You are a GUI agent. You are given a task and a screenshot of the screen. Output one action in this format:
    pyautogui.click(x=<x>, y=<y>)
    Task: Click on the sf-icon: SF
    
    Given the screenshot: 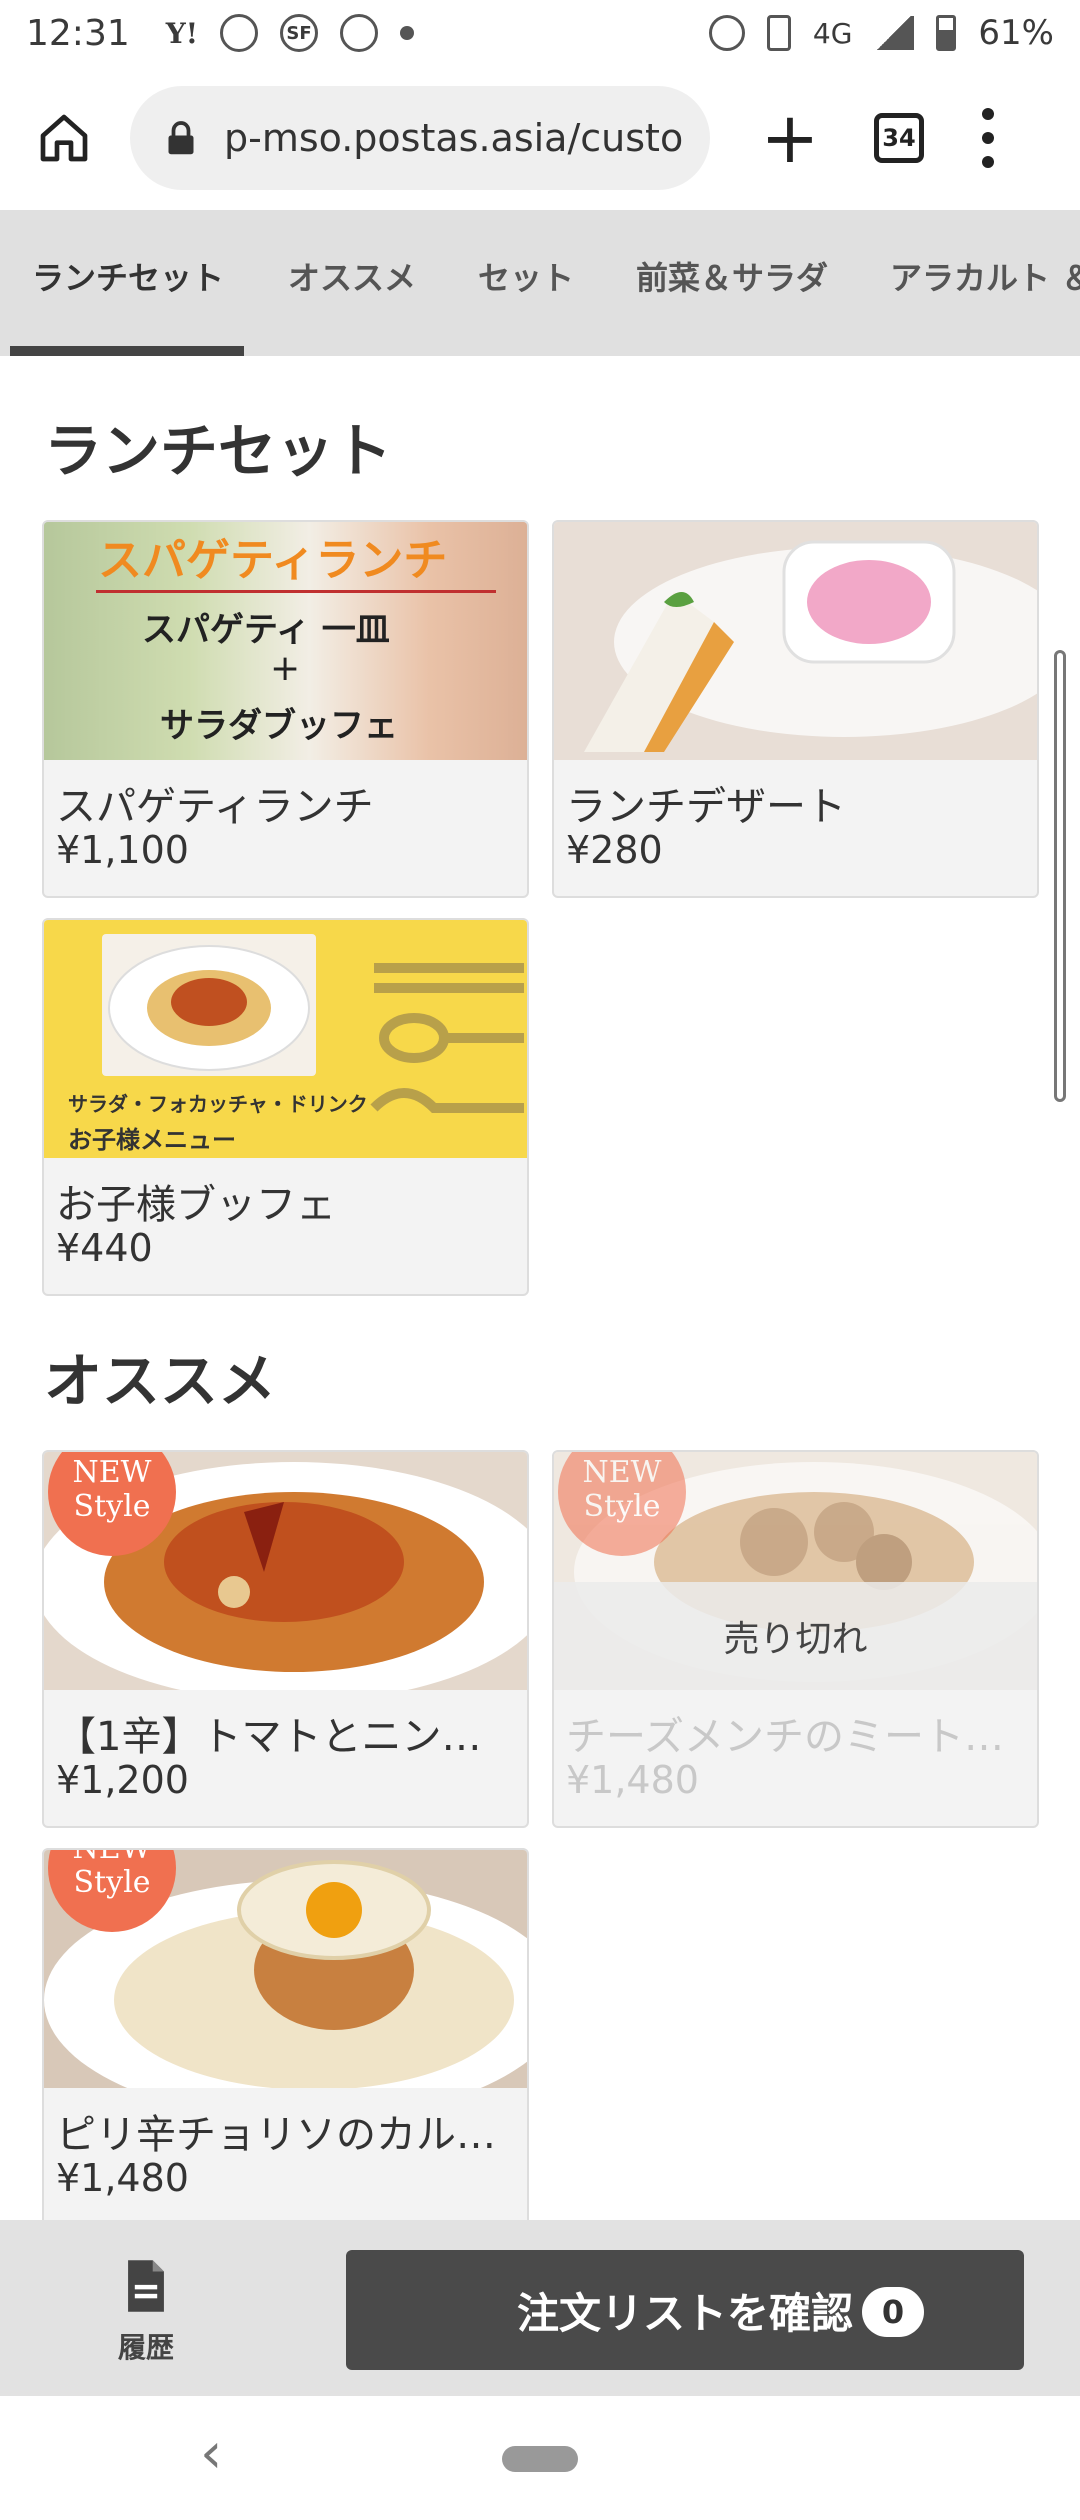 What is the action you would take?
    pyautogui.click(x=299, y=33)
    